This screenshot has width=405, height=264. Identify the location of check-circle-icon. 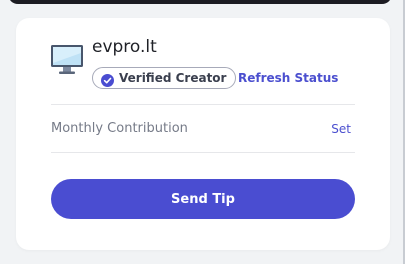
(107, 79).